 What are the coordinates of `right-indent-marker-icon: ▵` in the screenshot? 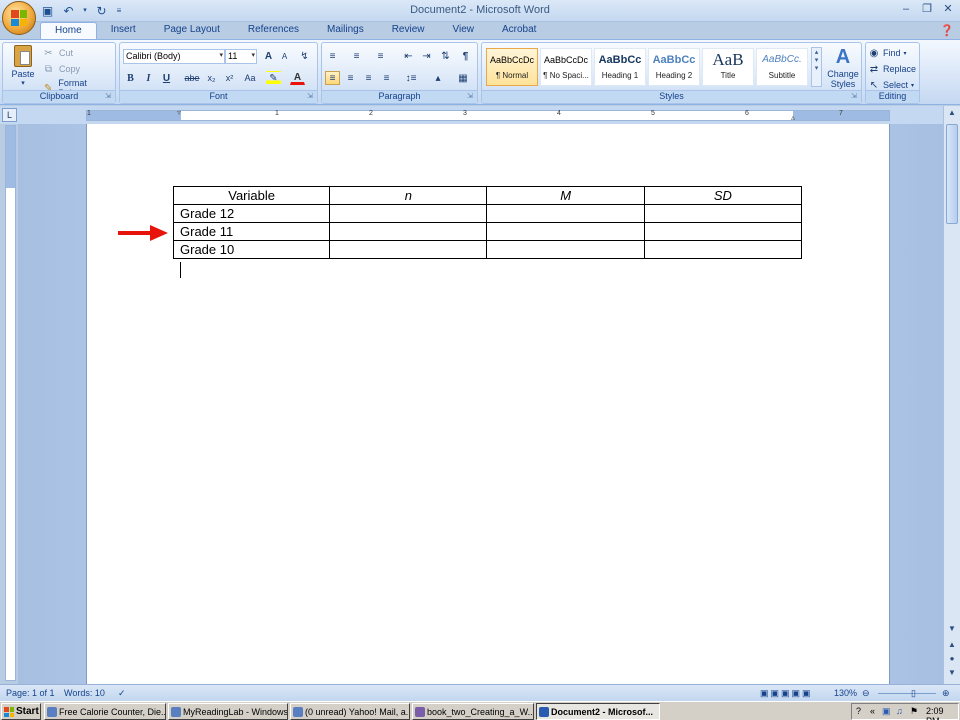 It's located at (793, 117).